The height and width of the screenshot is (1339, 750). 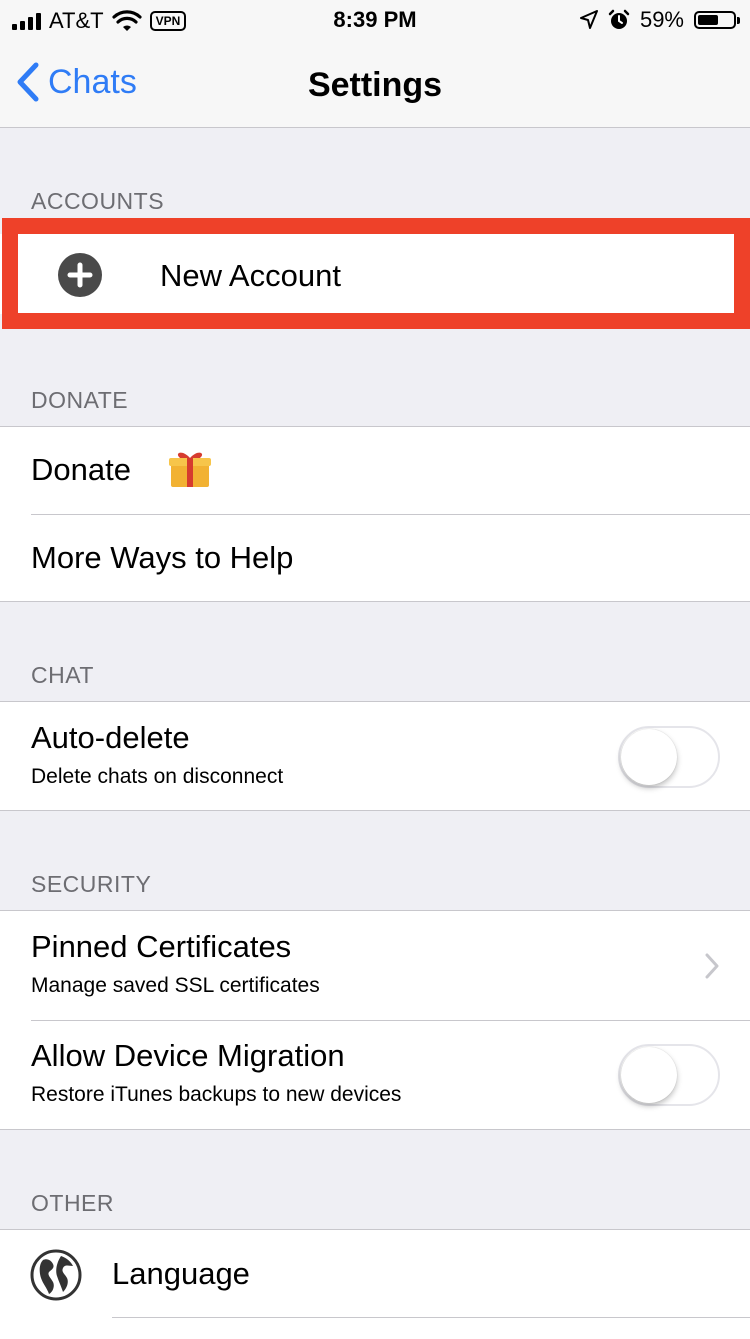 I want to click on globe-icon, so click(x=56, y=1275).